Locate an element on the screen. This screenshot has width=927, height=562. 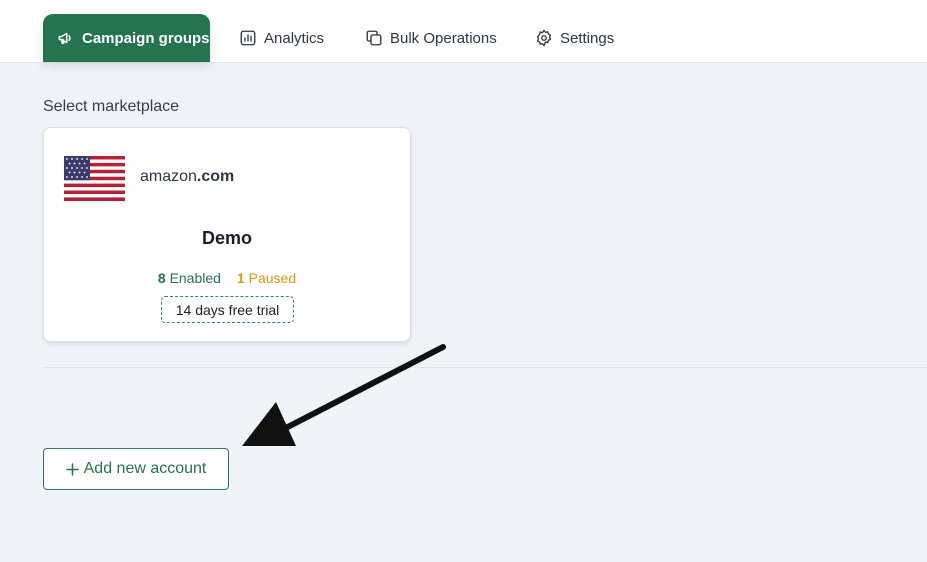
marketplace-prefix: amazon is located at coordinates (168, 176).